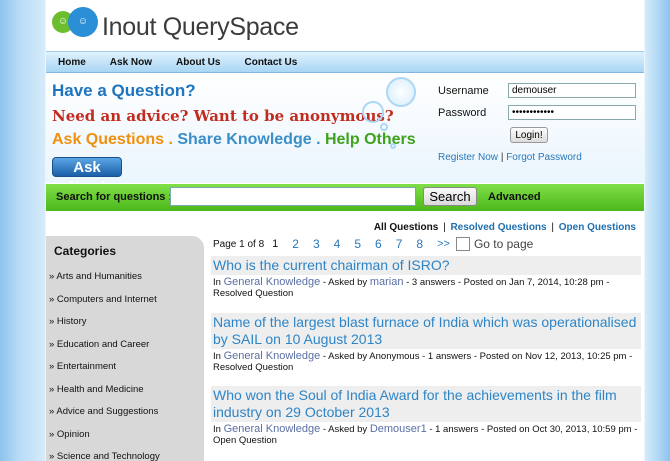 The image size is (670, 461). Describe the element at coordinates (125, 390) in the screenshot. I see `category-item: » Health and Medicine` at that location.